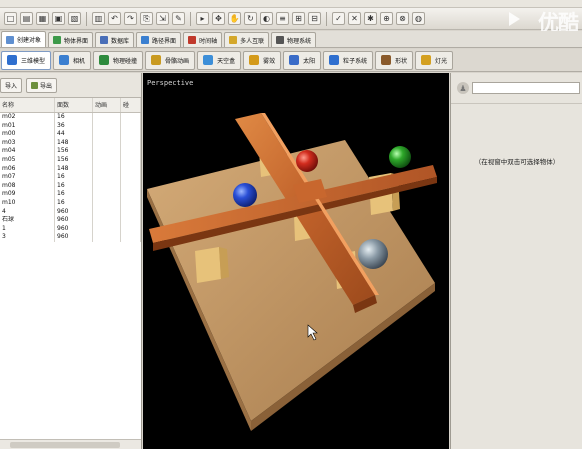  I want to click on table-cell: m09, so click(27, 194).